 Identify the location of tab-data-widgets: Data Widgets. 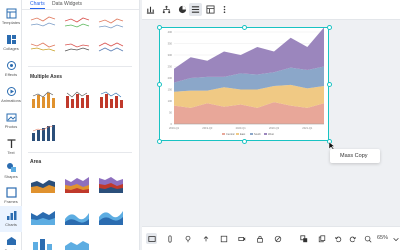
(67, 4).